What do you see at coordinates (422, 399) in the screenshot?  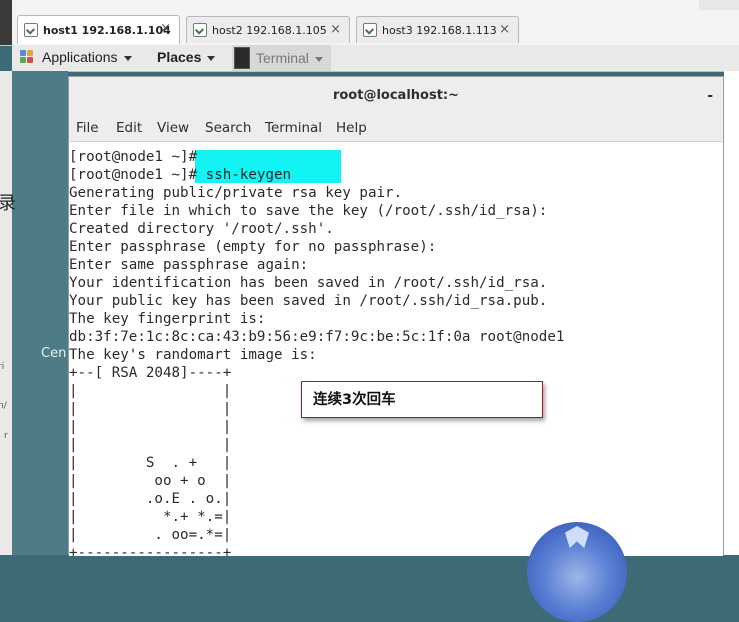 I see `annotation-box: 连续3次回车` at bounding box center [422, 399].